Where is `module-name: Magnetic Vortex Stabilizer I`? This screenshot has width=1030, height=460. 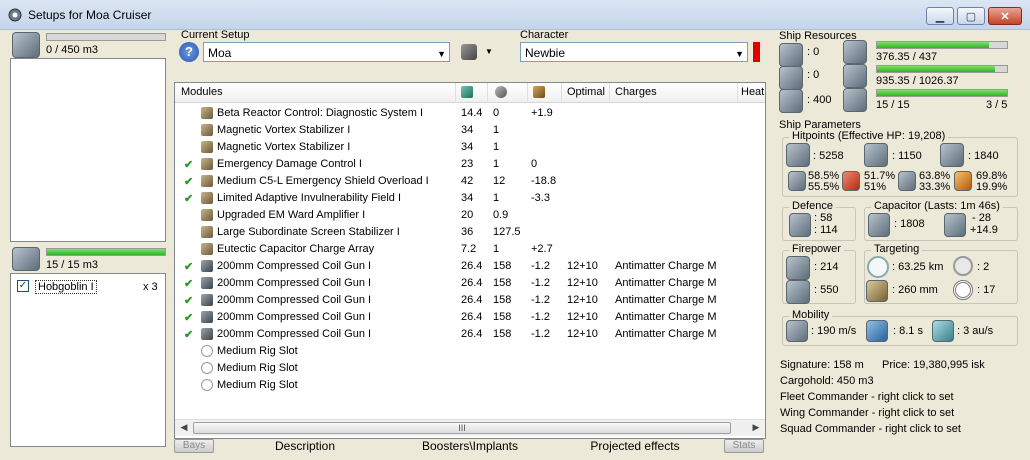 module-name: Magnetic Vortex Stabilizer I is located at coordinates (284, 147).